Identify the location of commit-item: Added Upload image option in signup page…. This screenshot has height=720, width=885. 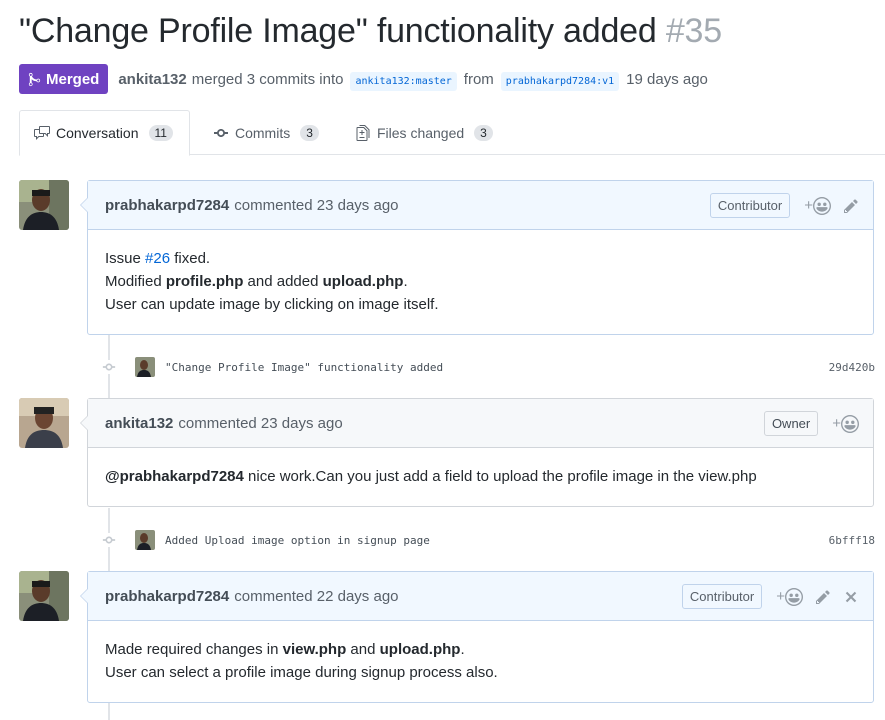
(487, 540).